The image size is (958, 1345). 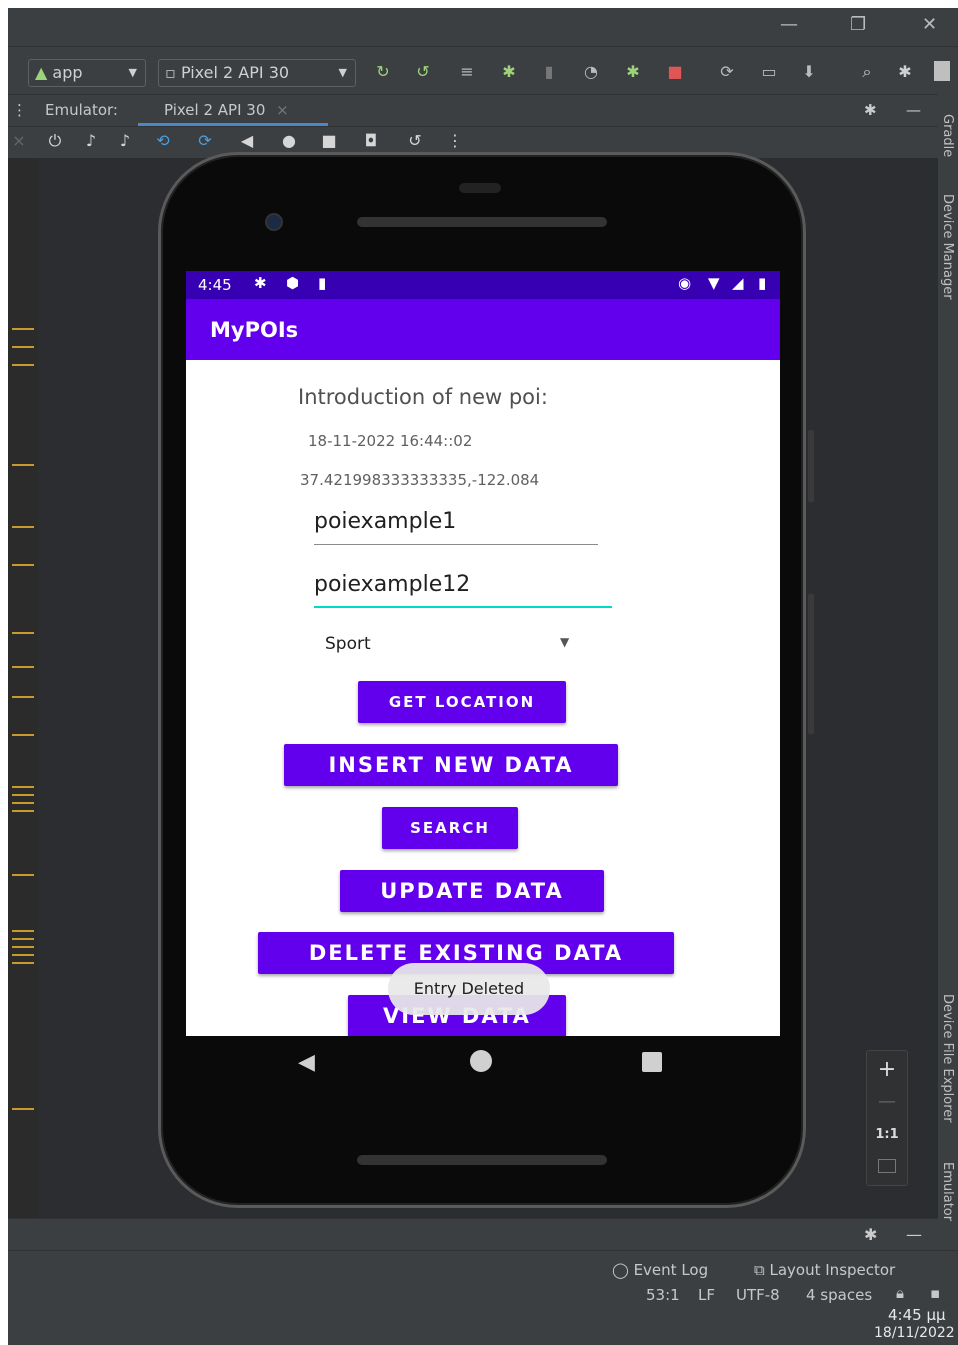 What do you see at coordinates (870, 110) in the screenshot?
I see `settings-icon: ✱` at bounding box center [870, 110].